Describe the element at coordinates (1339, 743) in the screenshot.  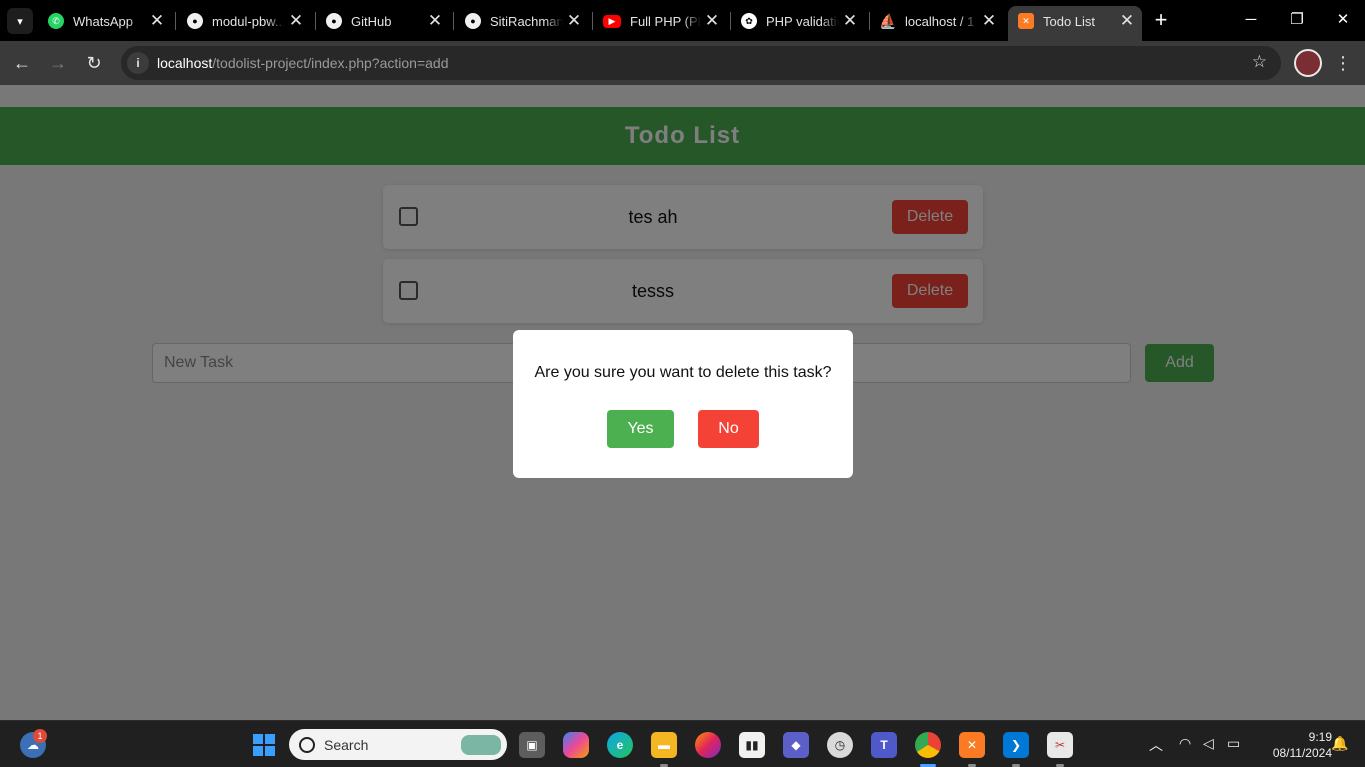
I see `notification-bell-icon: 🔔` at that location.